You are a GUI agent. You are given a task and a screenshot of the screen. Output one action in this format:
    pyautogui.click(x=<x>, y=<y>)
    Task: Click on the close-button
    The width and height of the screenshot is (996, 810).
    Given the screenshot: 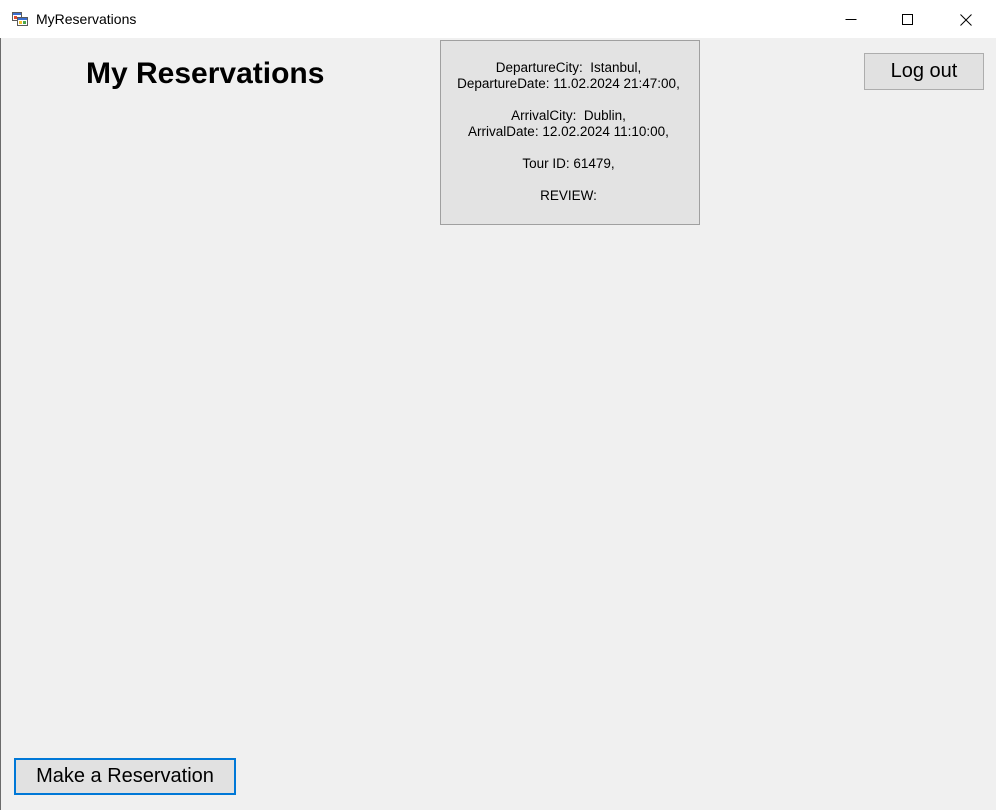 What is the action you would take?
    pyautogui.click(x=966, y=19)
    